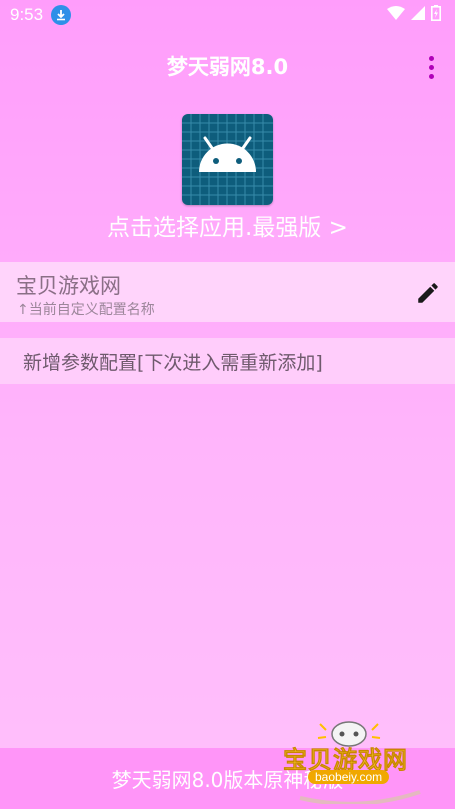  I want to click on config-name-hint: ↑当前自定义配置名称, so click(86, 310).